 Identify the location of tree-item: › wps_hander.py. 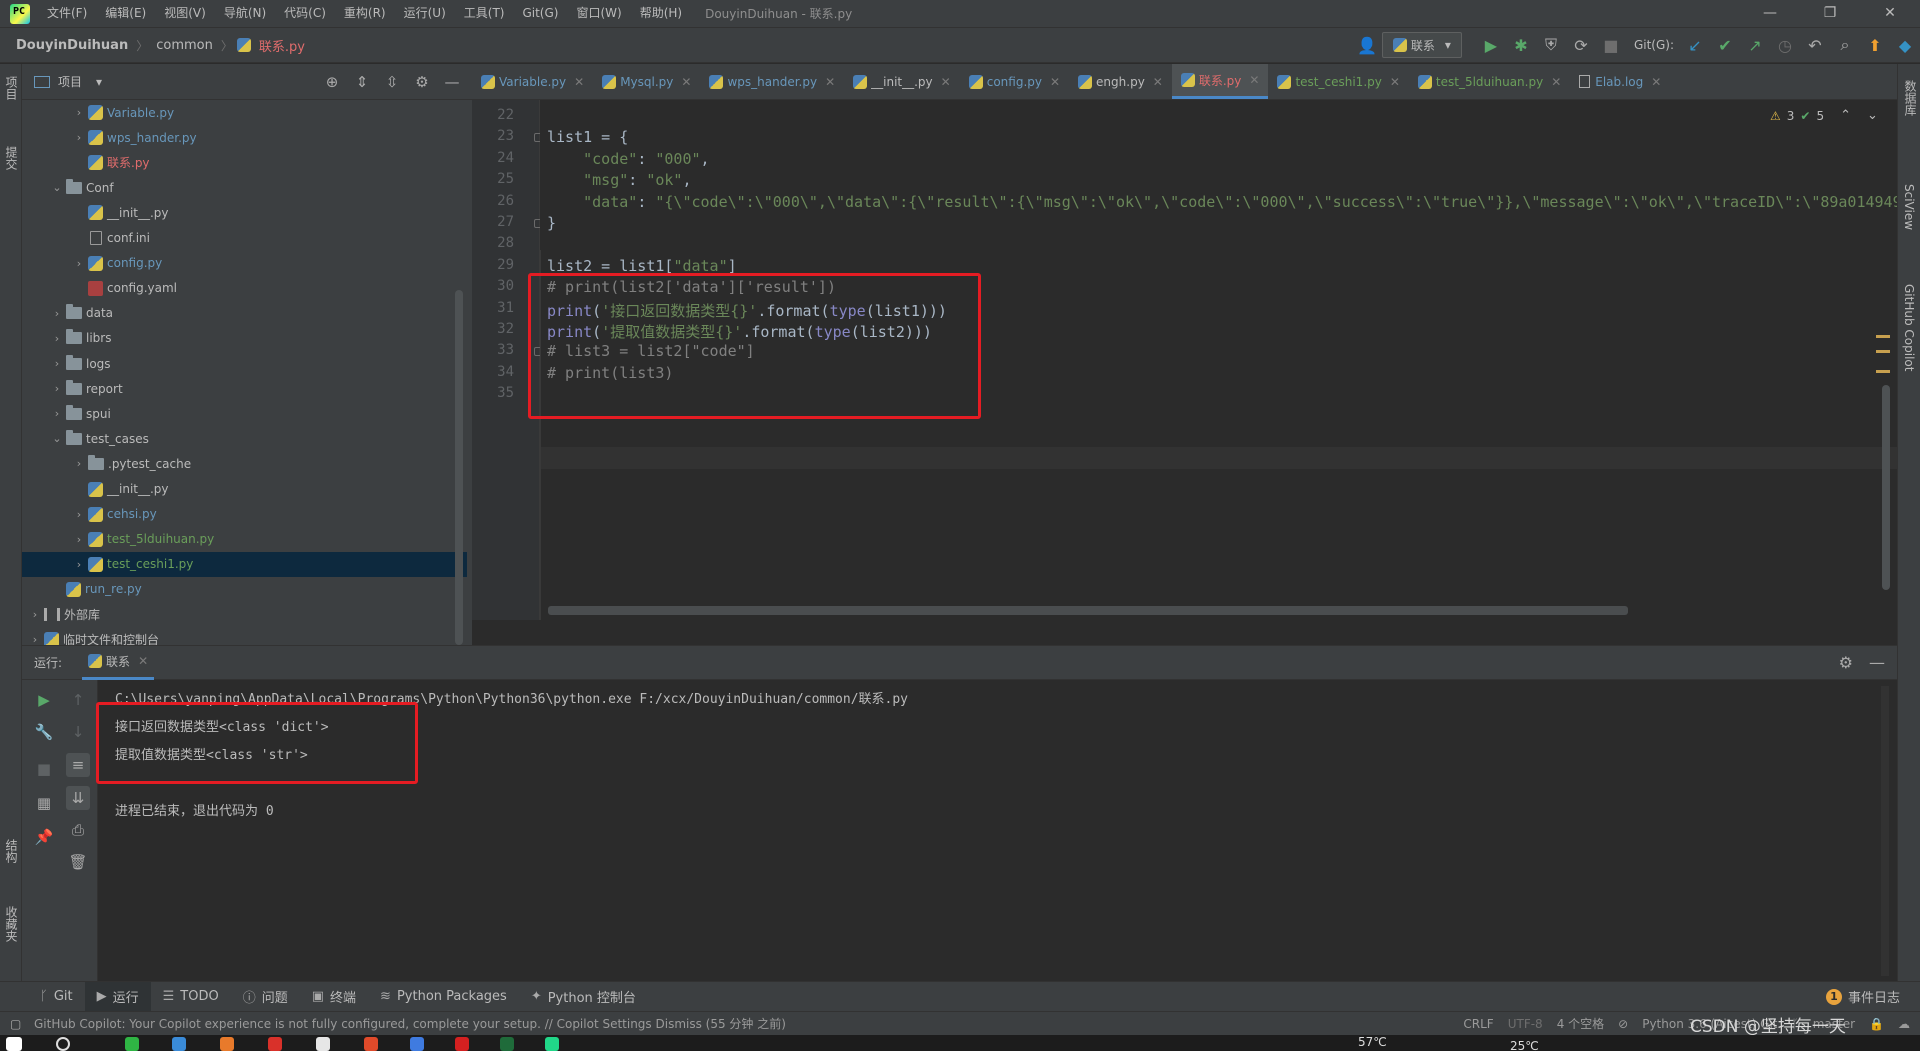
(244, 137).